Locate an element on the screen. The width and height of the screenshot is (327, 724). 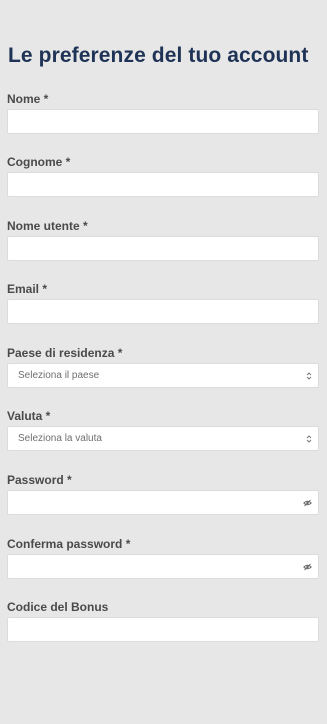
email-field-group: Email * is located at coordinates (163, 303).